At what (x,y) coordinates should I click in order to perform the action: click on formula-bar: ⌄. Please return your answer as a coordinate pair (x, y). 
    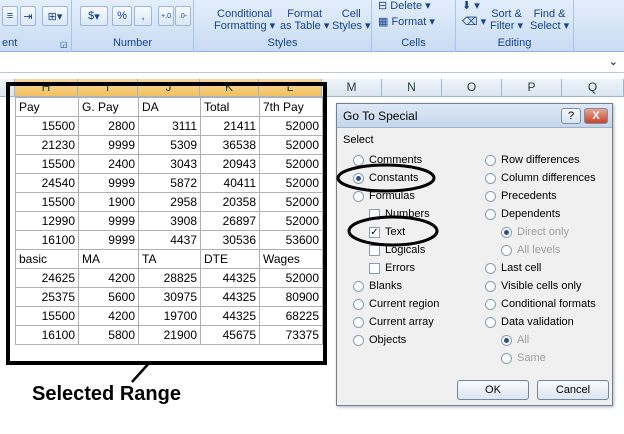
    Looking at the image, I should click on (312, 63).